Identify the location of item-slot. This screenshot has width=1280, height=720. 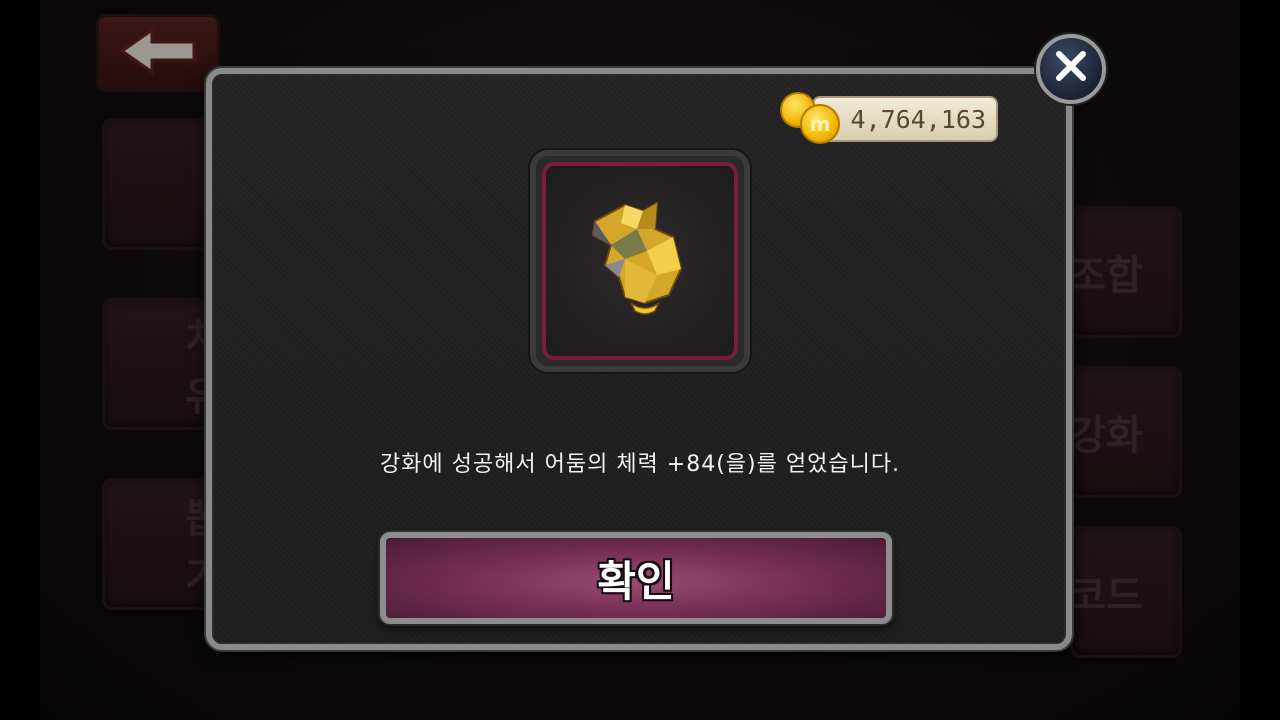
(640, 261).